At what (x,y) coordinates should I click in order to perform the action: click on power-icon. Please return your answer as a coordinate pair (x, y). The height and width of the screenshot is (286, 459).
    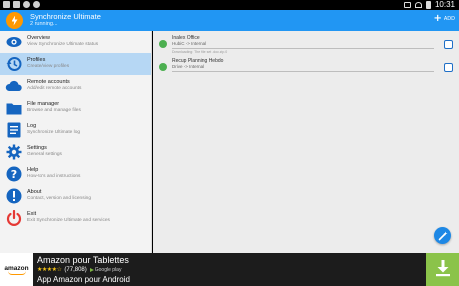
    Looking at the image, I should click on (13, 218).